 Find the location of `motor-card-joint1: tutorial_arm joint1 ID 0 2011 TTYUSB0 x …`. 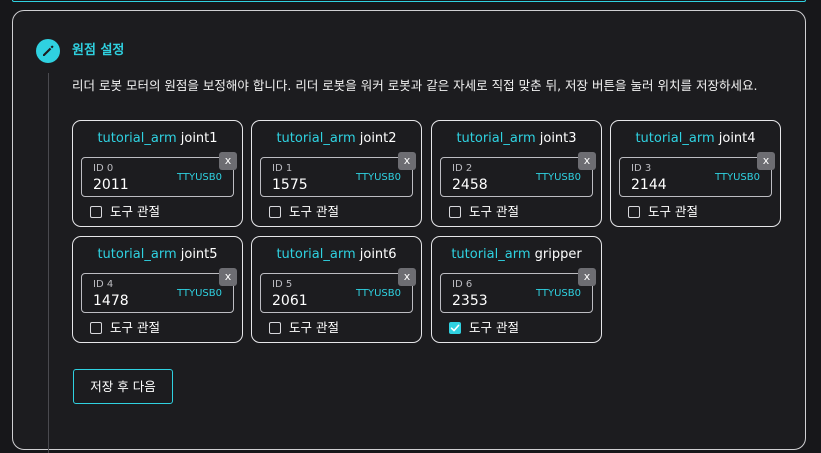

motor-card-joint1: tutorial_arm joint1 ID 0 2011 TTYUSB0 x … is located at coordinates (157, 173).